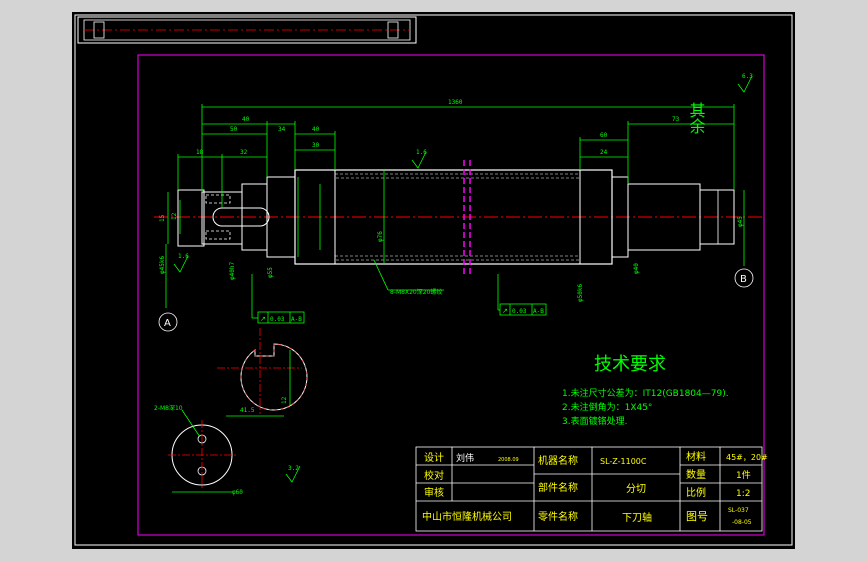 The width and height of the screenshot is (867, 562). I want to click on ra-bottom: 3.2, so click(293, 468).